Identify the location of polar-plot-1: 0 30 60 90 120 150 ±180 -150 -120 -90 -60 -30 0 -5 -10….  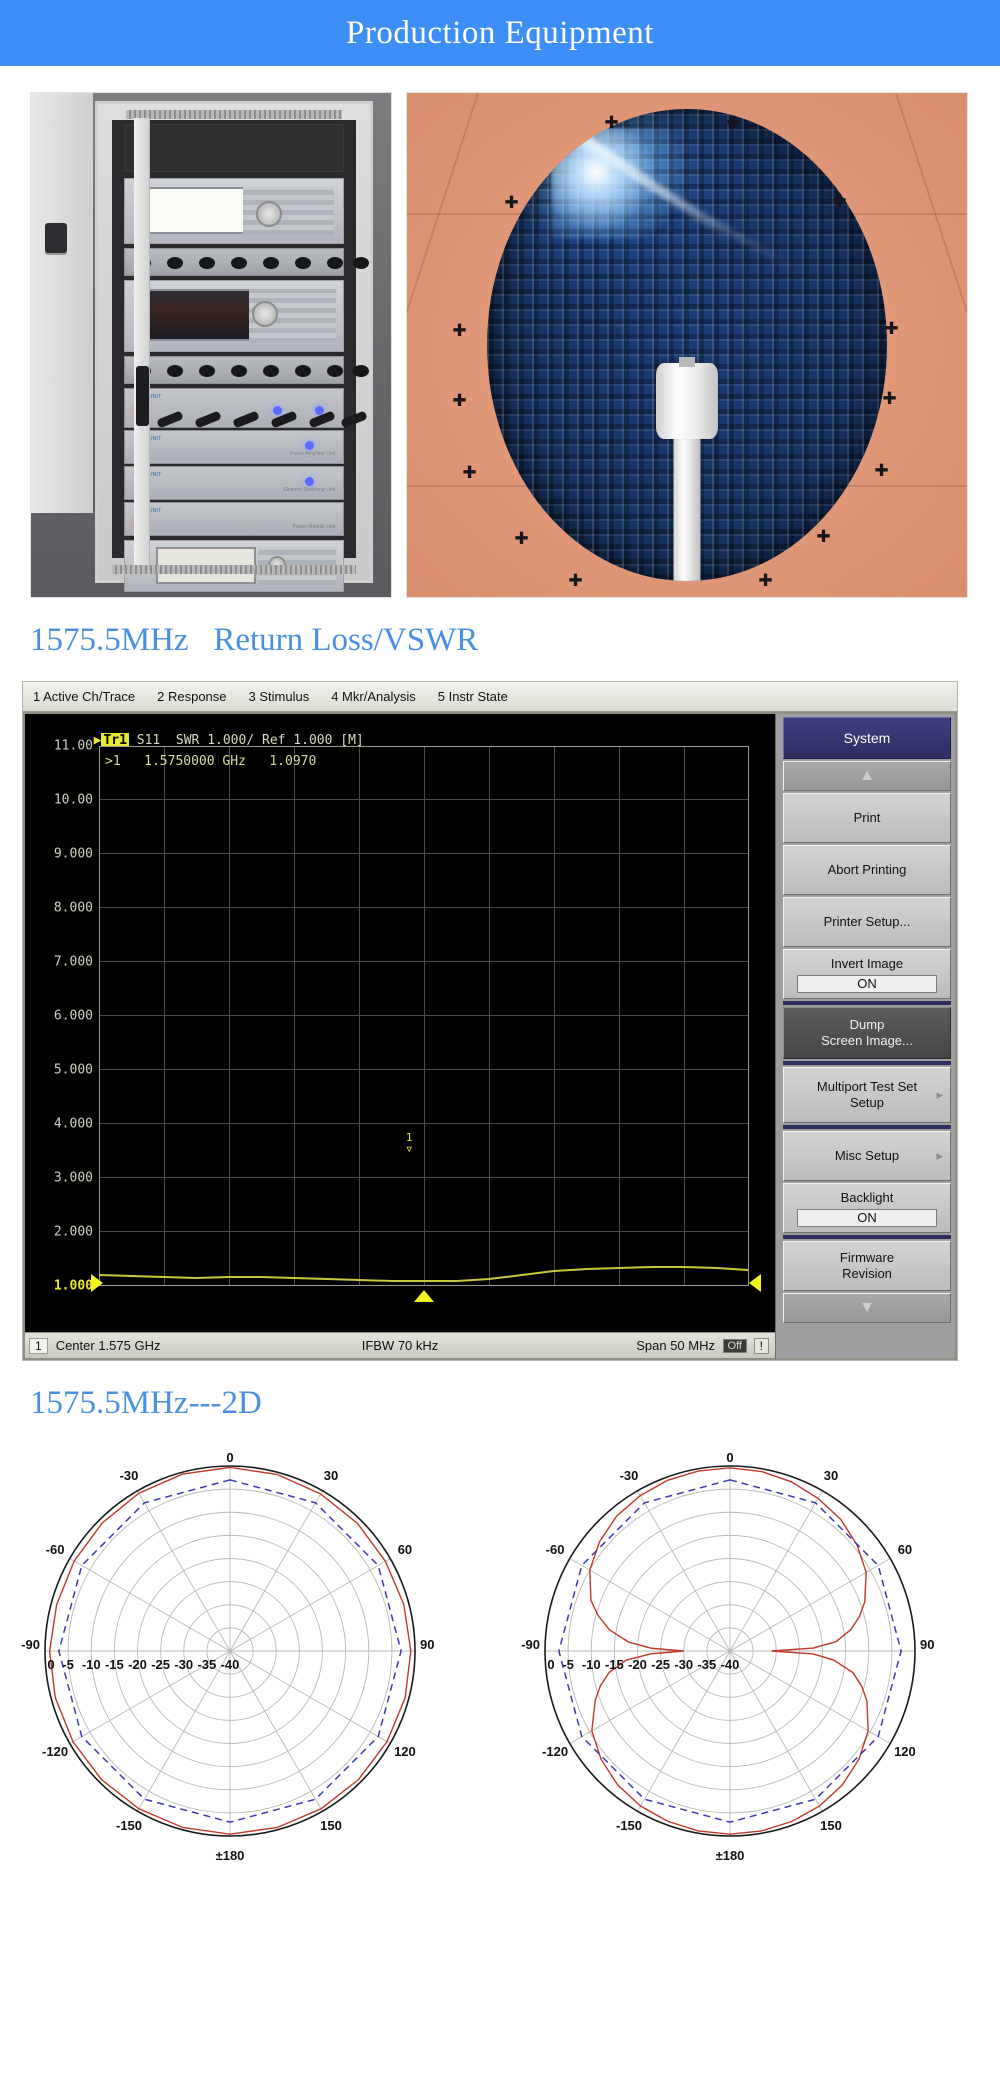
(250, 1676).